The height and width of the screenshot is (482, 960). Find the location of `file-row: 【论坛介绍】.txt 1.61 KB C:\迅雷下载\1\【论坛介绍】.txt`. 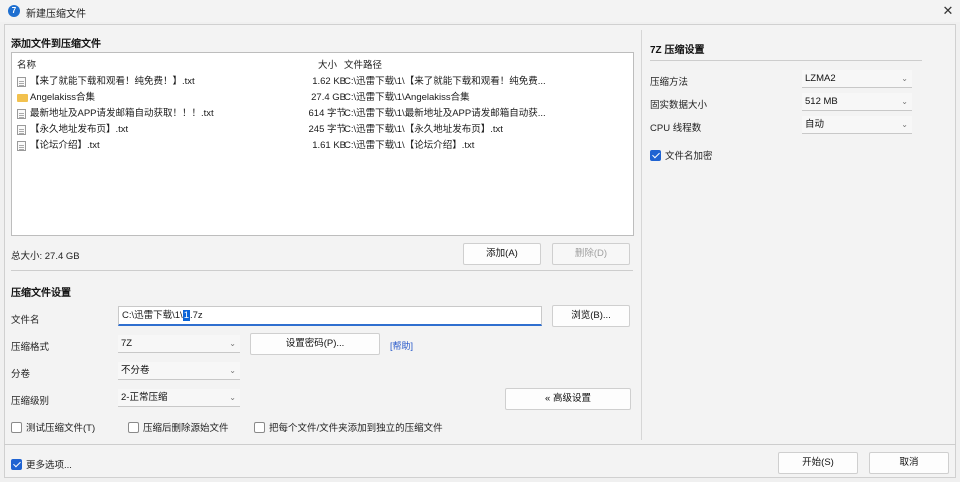

file-row: 【论坛介绍】.txt 1.61 KB C:\迅雷下载\1\【论坛介绍】.txt is located at coordinates (322, 145).